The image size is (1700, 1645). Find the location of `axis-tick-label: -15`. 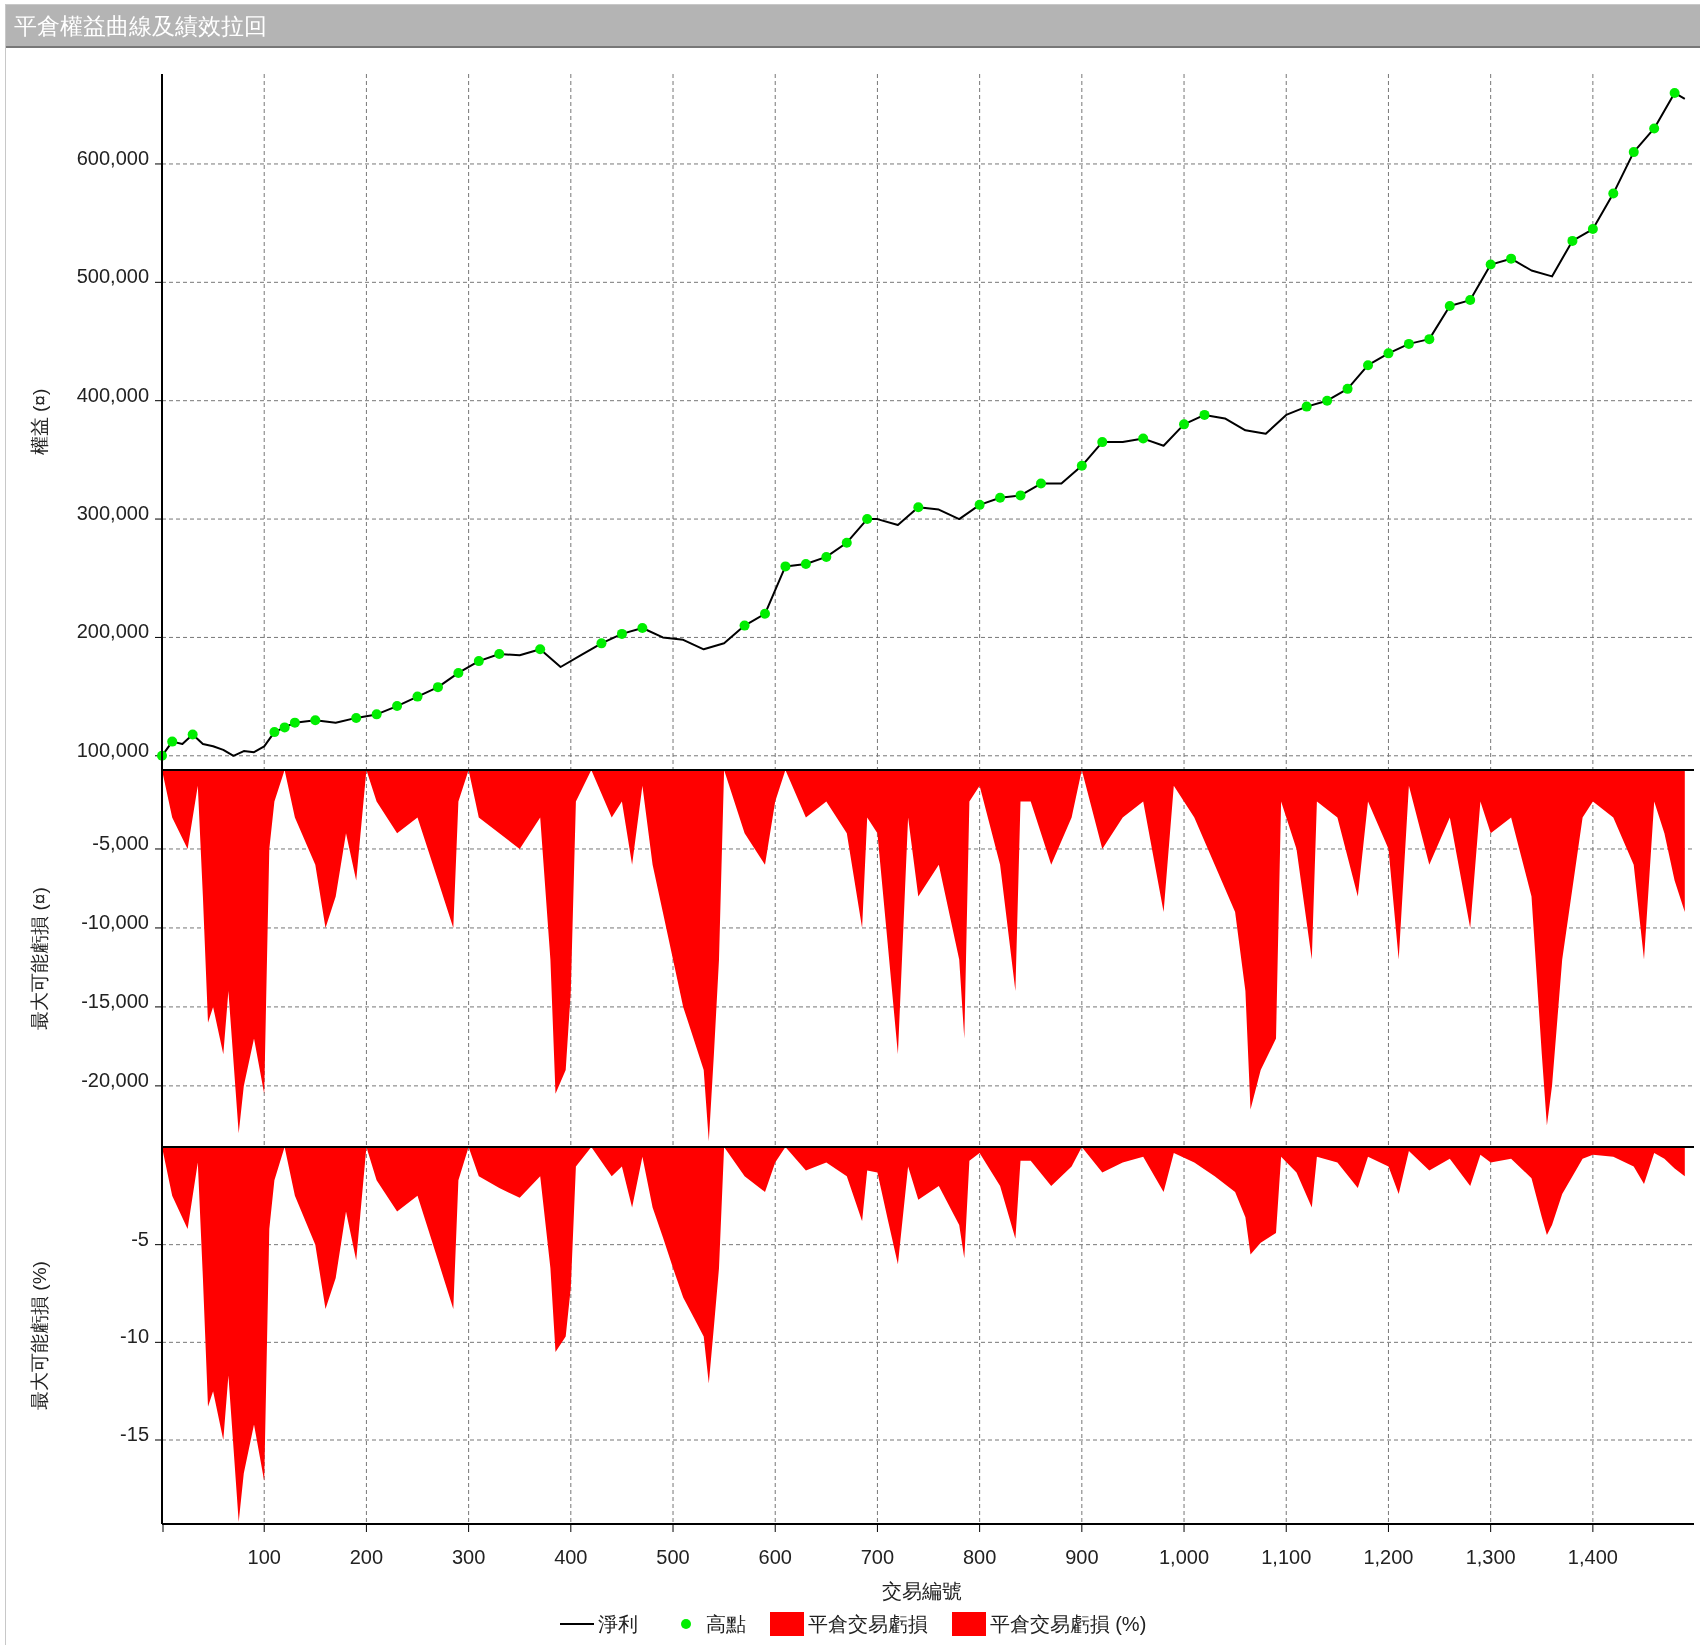

axis-tick-label: -15 is located at coordinates (134, 1434).